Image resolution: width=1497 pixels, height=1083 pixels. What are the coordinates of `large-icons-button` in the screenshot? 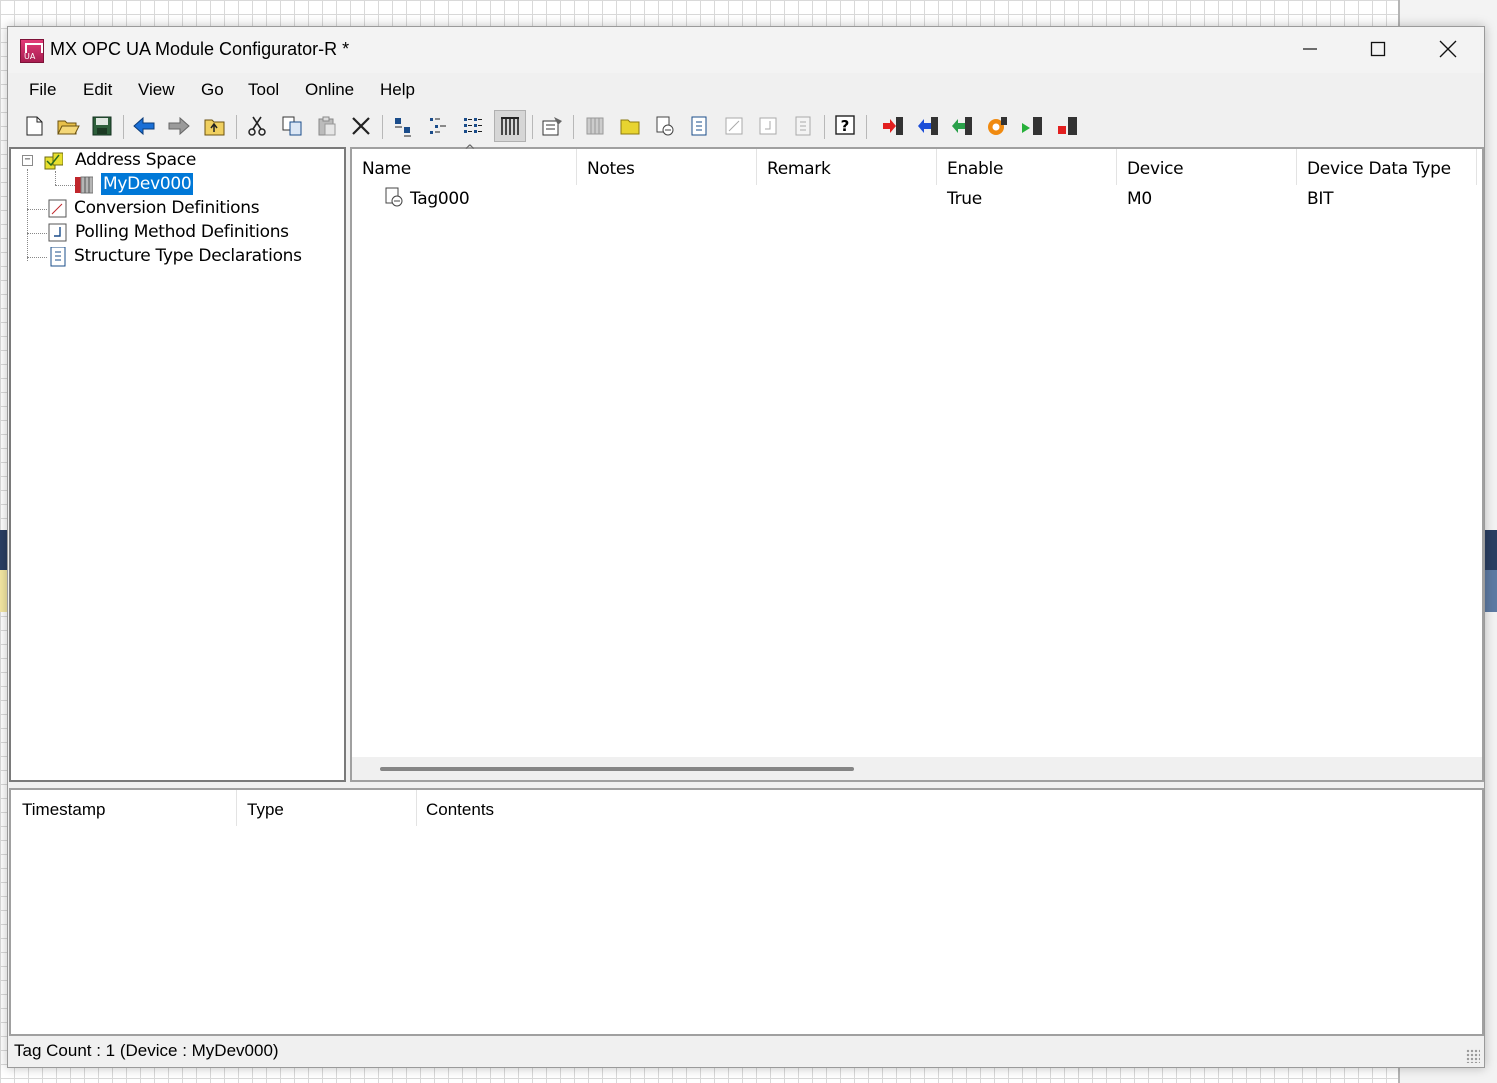 It's located at (403, 126).